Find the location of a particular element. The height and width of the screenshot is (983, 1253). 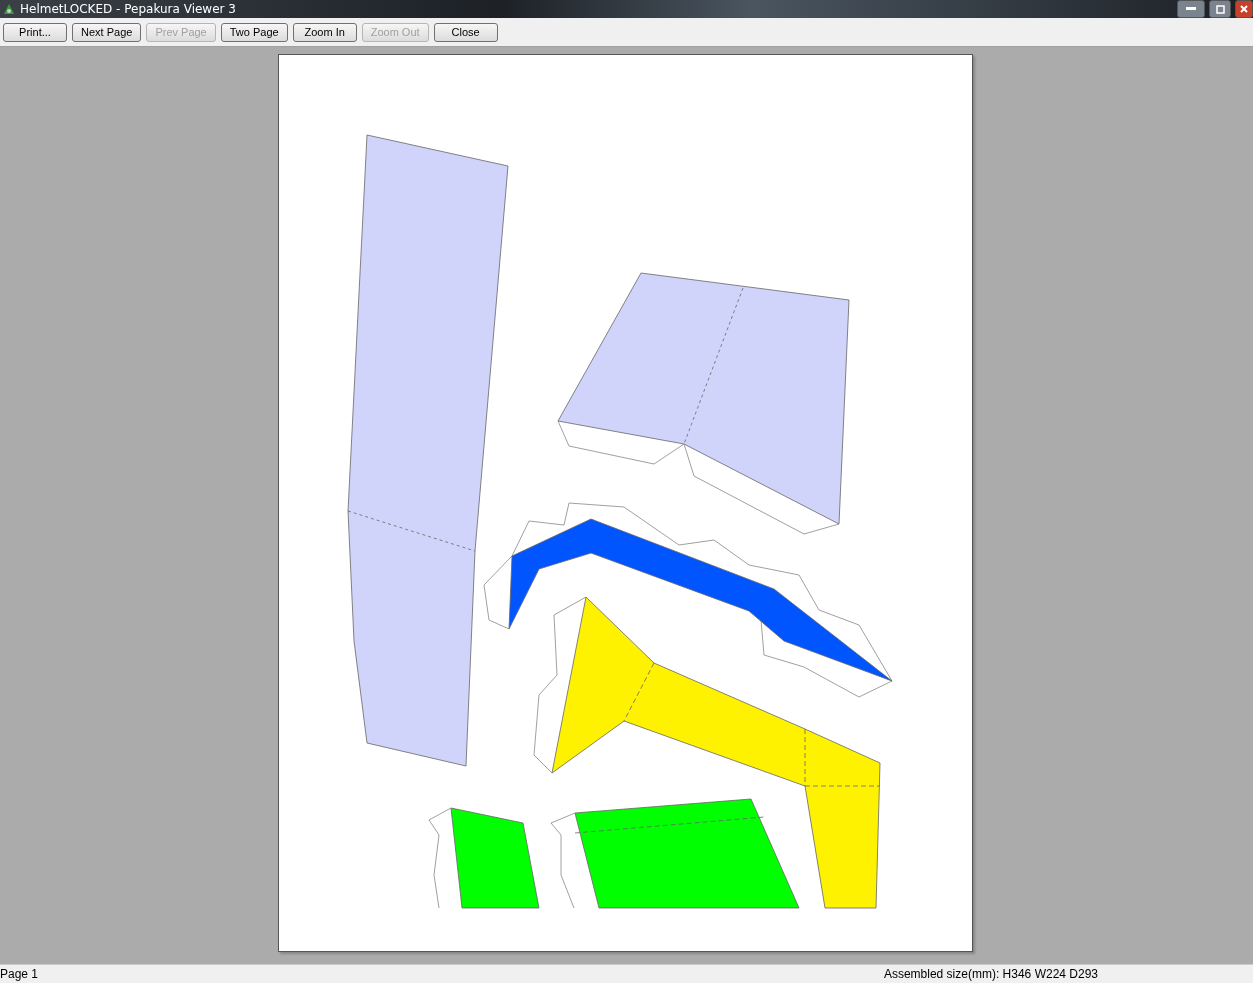

page-indicator: Page 1 is located at coordinates (19, 974).